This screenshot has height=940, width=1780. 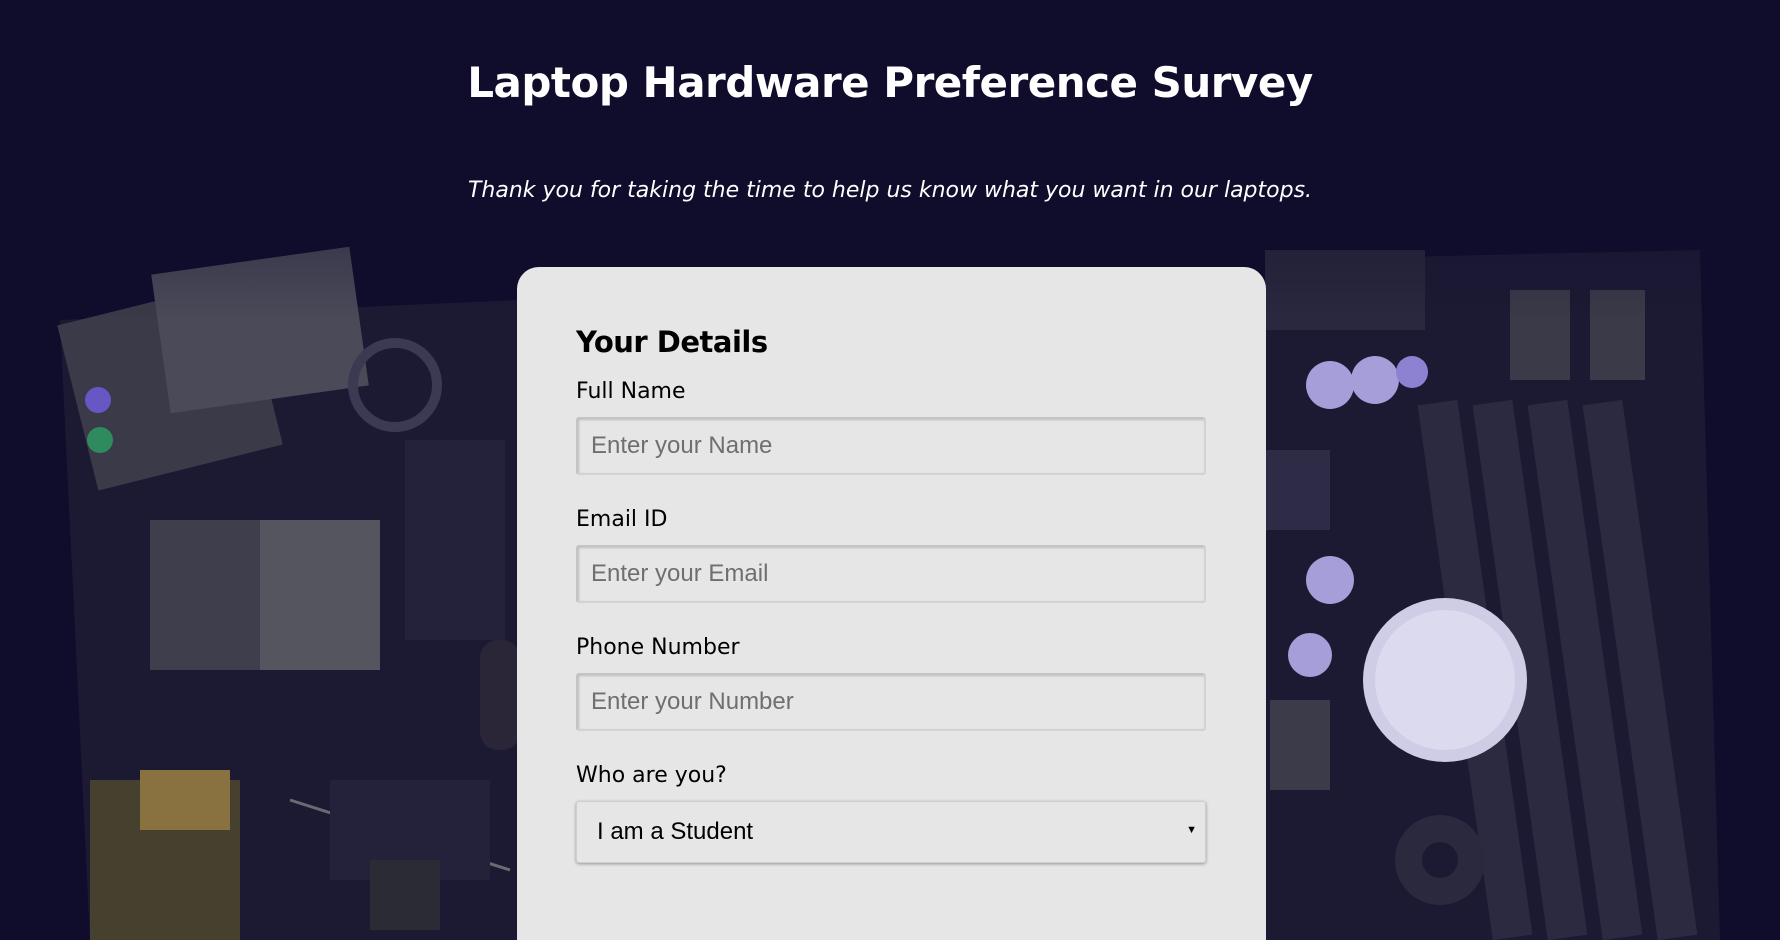 What do you see at coordinates (672, 342) in the screenshot?
I see `section-heading-your-details: Your Details` at bounding box center [672, 342].